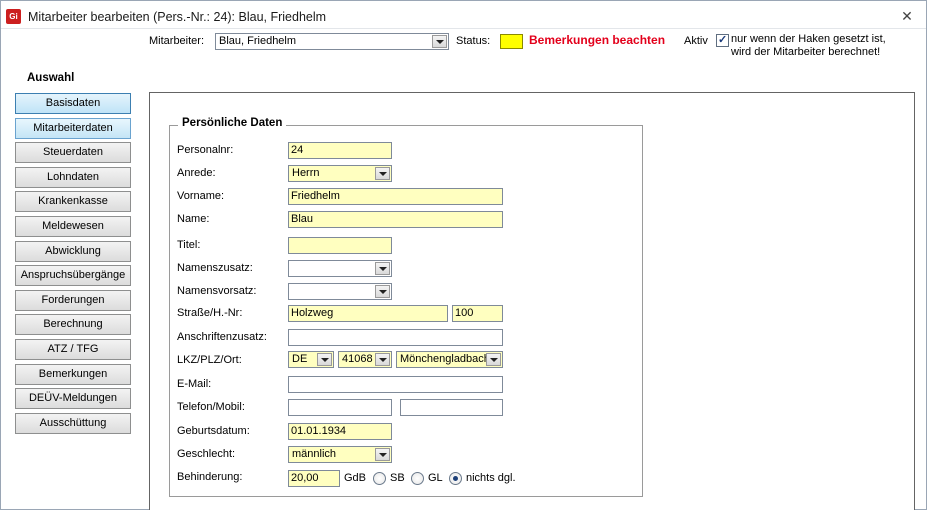  What do you see at coordinates (193, 219) in the screenshot?
I see `name-label: Name:` at bounding box center [193, 219].